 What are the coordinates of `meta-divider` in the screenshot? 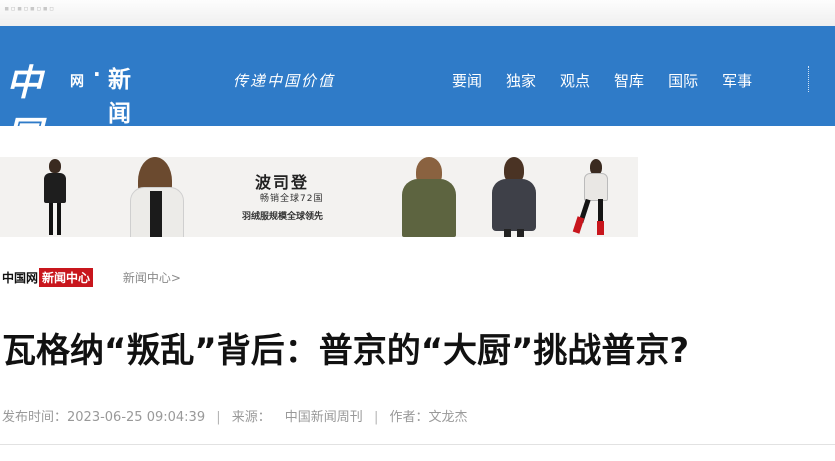 It's located at (417, 444).